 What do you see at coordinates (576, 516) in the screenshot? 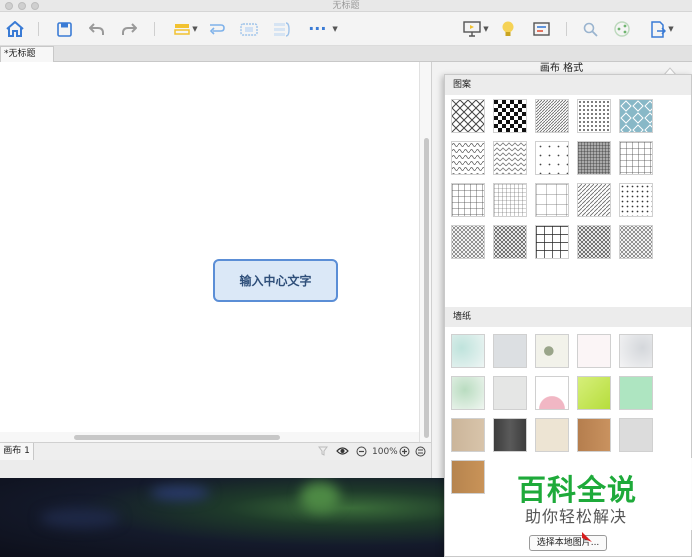
I see `watermark-subtitle: 助你轻松解决` at bounding box center [576, 516].